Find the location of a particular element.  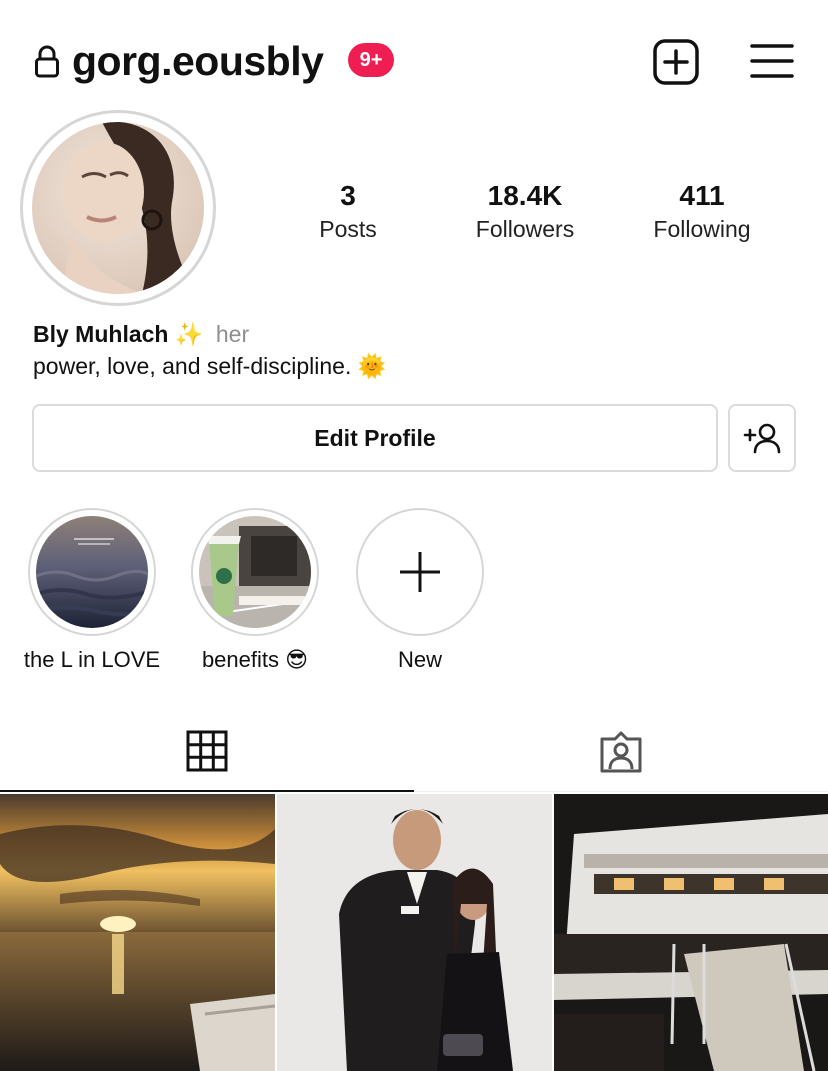

stat-followers-label: Followers is located at coordinates (525, 229).